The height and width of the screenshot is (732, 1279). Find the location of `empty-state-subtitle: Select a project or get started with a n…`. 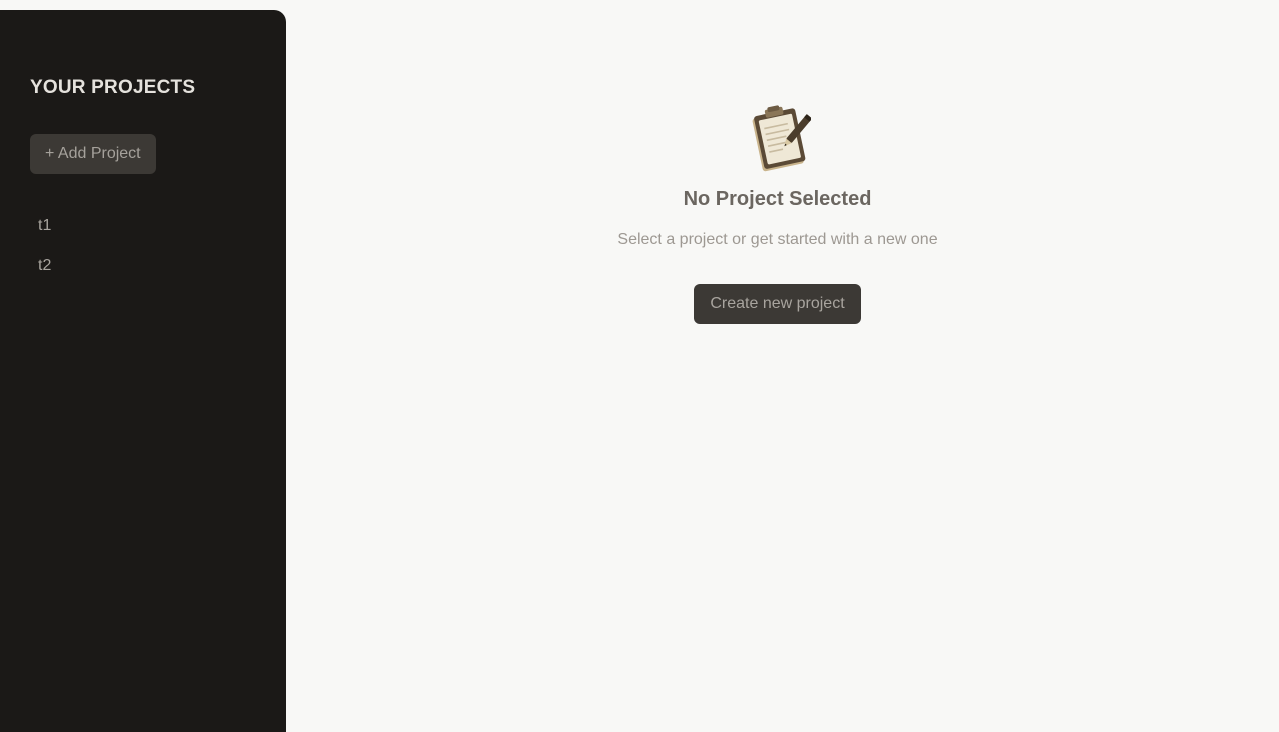

empty-state-subtitle: Select a project or get started with a n… is located at coordinates (777, 239).